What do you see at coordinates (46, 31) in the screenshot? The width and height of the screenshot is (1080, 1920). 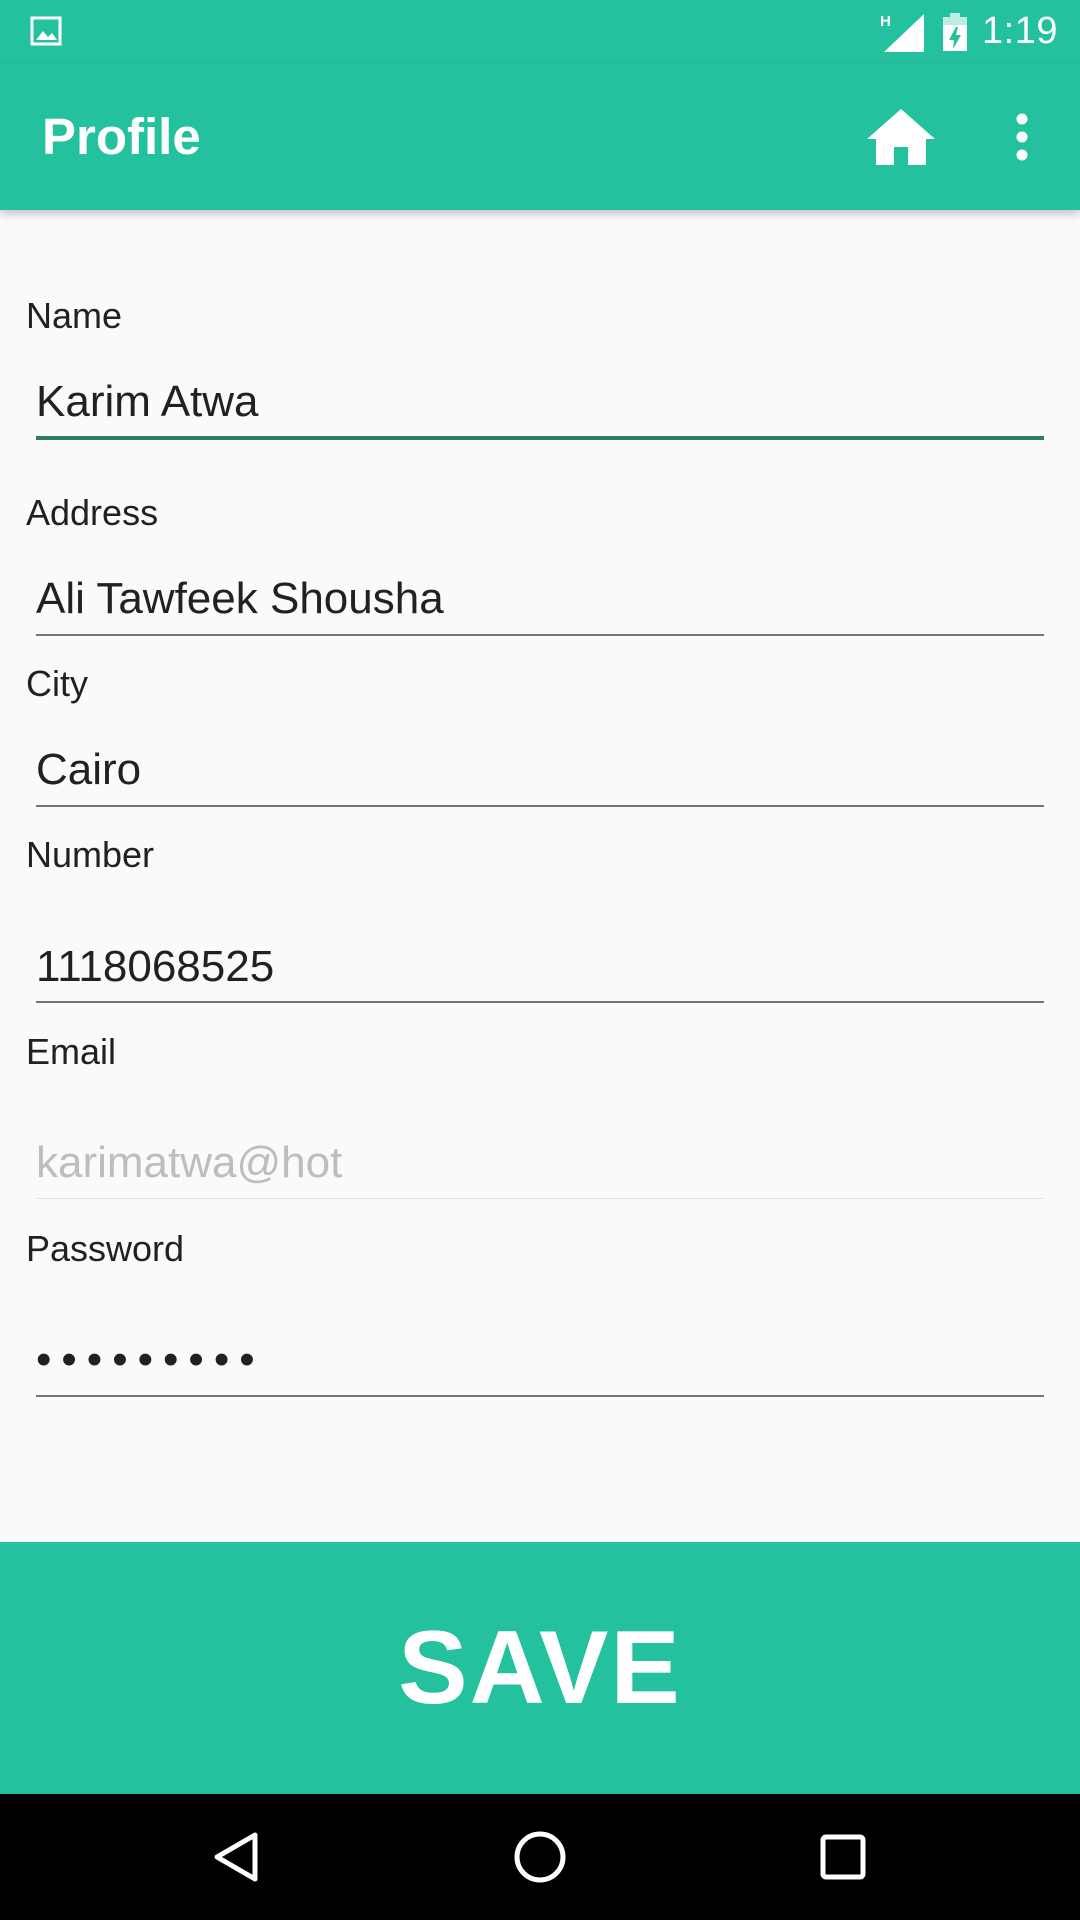 I see `image-icon` at bounding box center [46, 31].